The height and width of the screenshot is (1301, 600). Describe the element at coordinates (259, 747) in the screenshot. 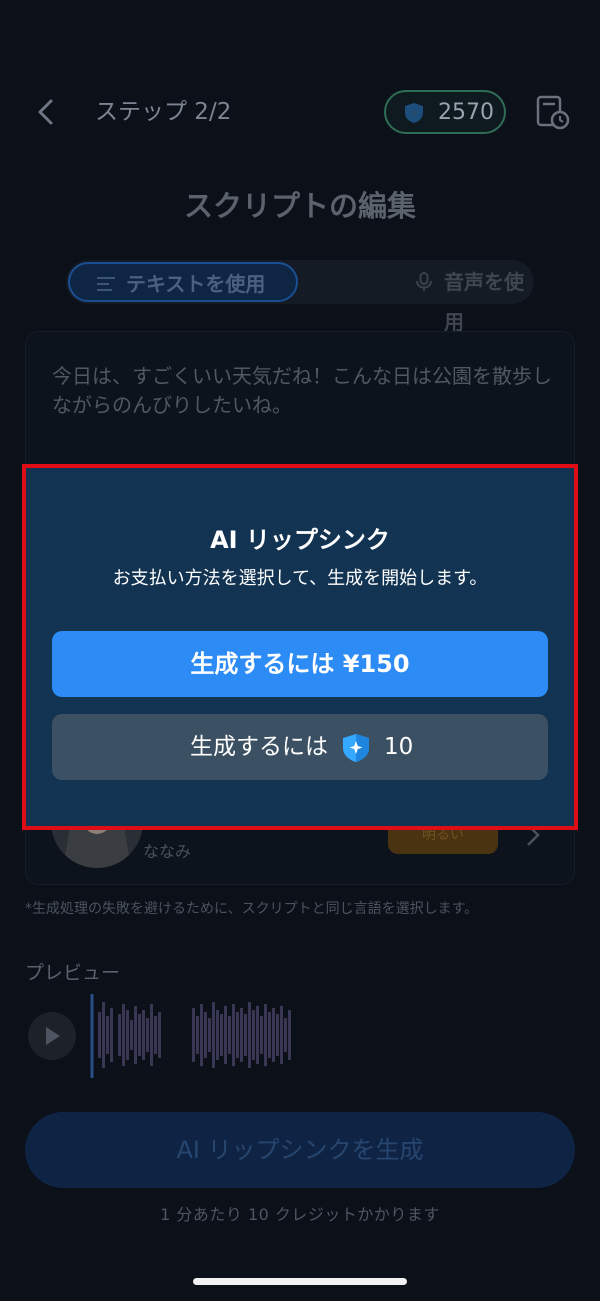

I see `pay-credits-label: 生成するには` at that location.